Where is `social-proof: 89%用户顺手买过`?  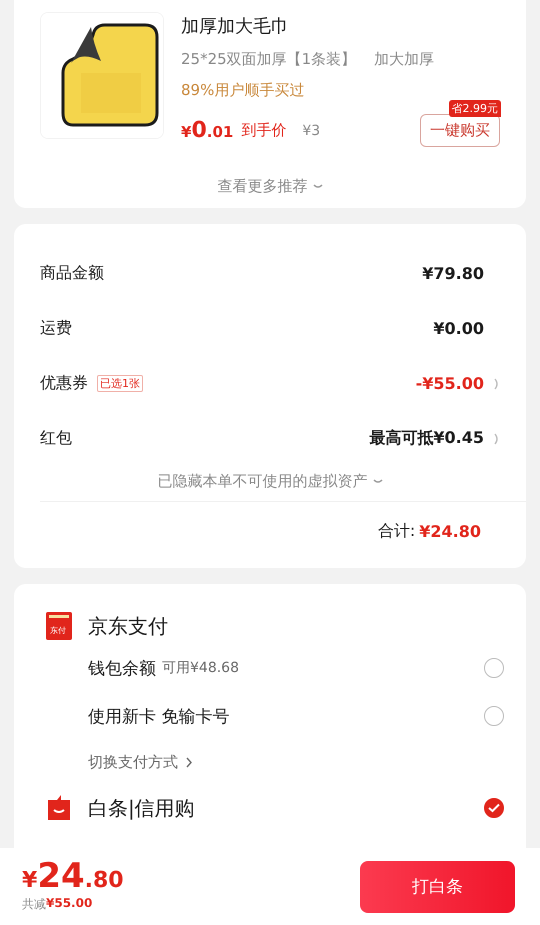
social-proof: 89%用户顺手买过 is located at coordinates (243, 90).